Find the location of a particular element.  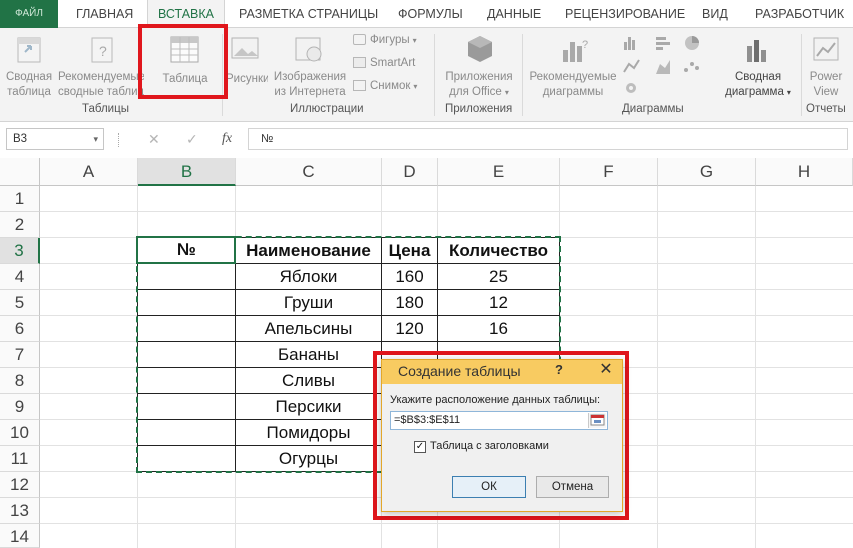

formula-bar: B3 ▾ ✕ ✓ fx № is located at coordinates (426, 140).